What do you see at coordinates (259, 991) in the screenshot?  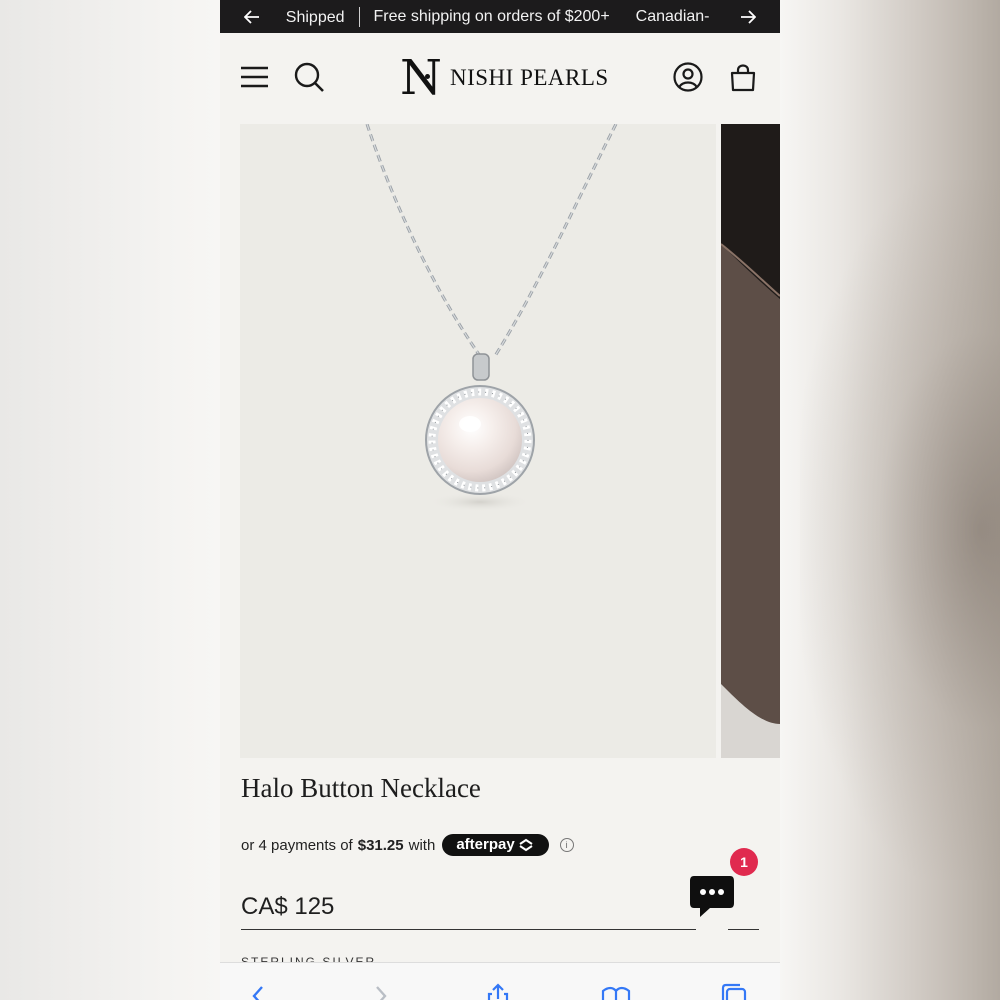 I see `browser-back-icon` at bounding box center [259, 991].